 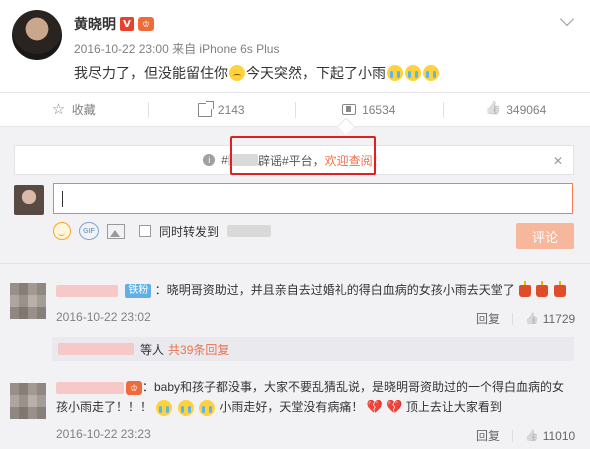 I want to click on post-text-part2: 今天突然，下起了小雨, so click(x=316, y=73).